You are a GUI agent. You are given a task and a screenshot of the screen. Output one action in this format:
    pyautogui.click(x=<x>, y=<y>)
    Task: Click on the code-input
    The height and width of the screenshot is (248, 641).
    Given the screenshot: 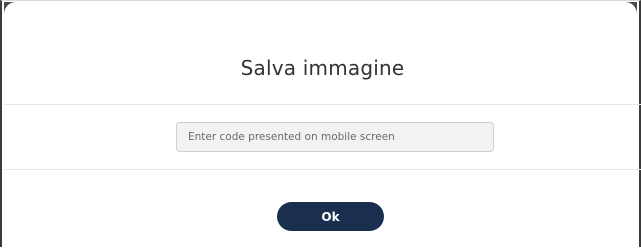 What is the action you would take?
    pyautogui.click(x=335, y=137)
    